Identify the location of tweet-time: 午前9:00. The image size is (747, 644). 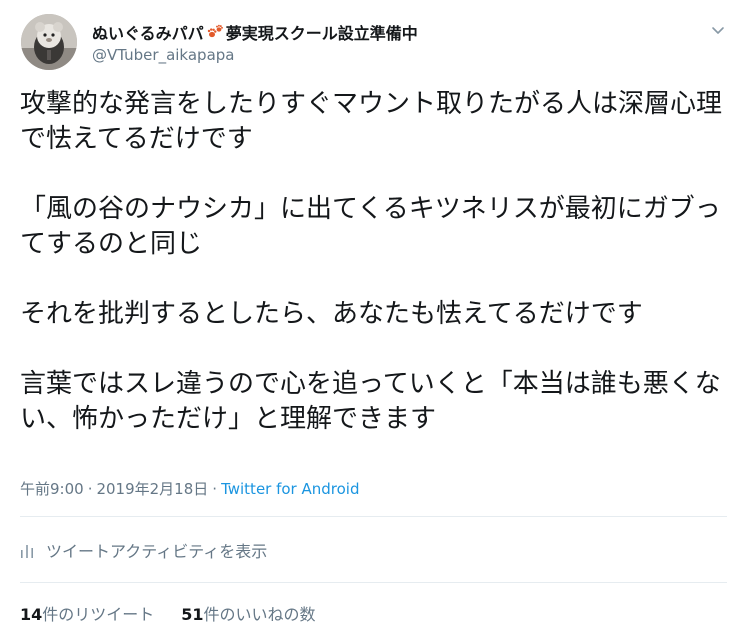
(52, 488).